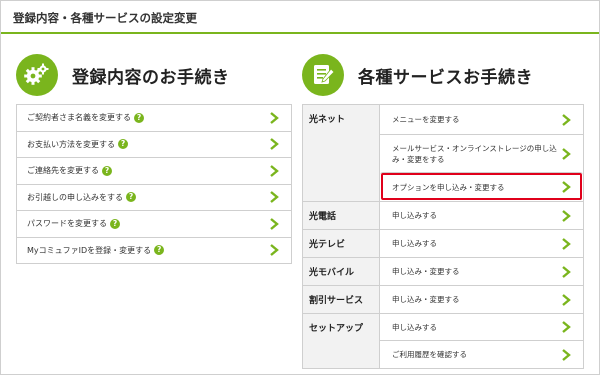  I want to click on list-item-label: MyコミュファIDを登録・変更する, so click(89, 250).